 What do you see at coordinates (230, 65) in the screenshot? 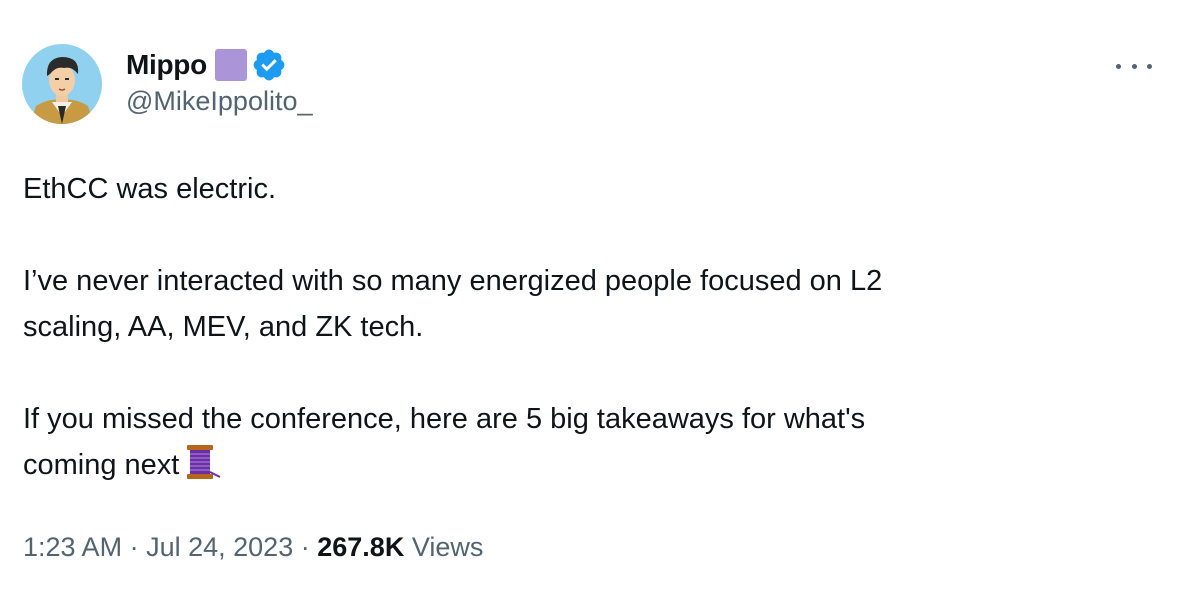
I see `purple-square-emoji` at bounding box center [230, 65].